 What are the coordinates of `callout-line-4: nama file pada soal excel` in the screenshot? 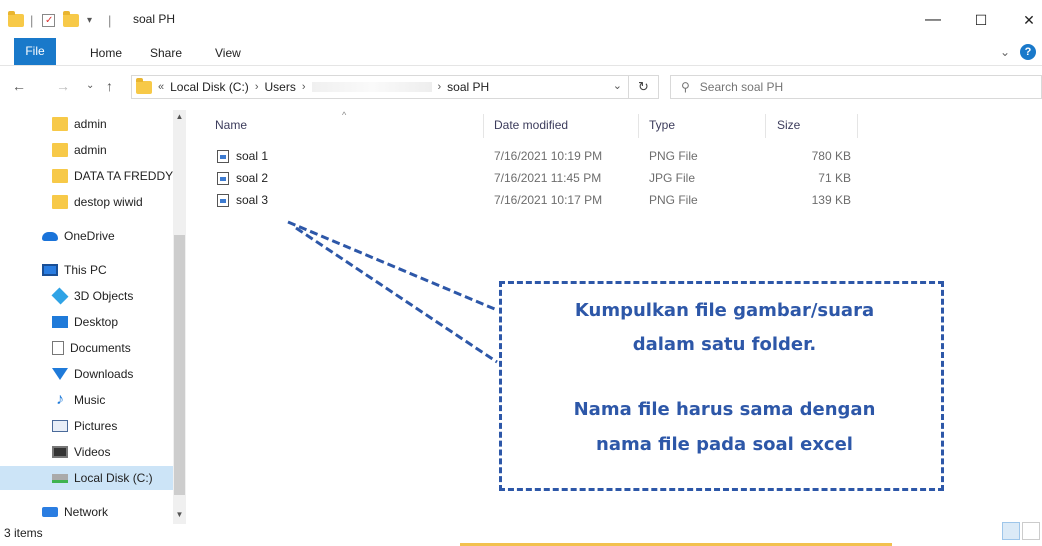 It's located at (724, 444).